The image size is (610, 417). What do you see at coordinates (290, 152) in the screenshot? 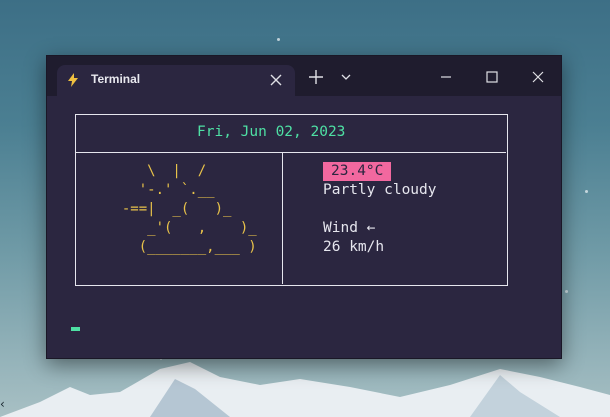
I see `box-divider-horizontal` at bounding box center [290, 152].